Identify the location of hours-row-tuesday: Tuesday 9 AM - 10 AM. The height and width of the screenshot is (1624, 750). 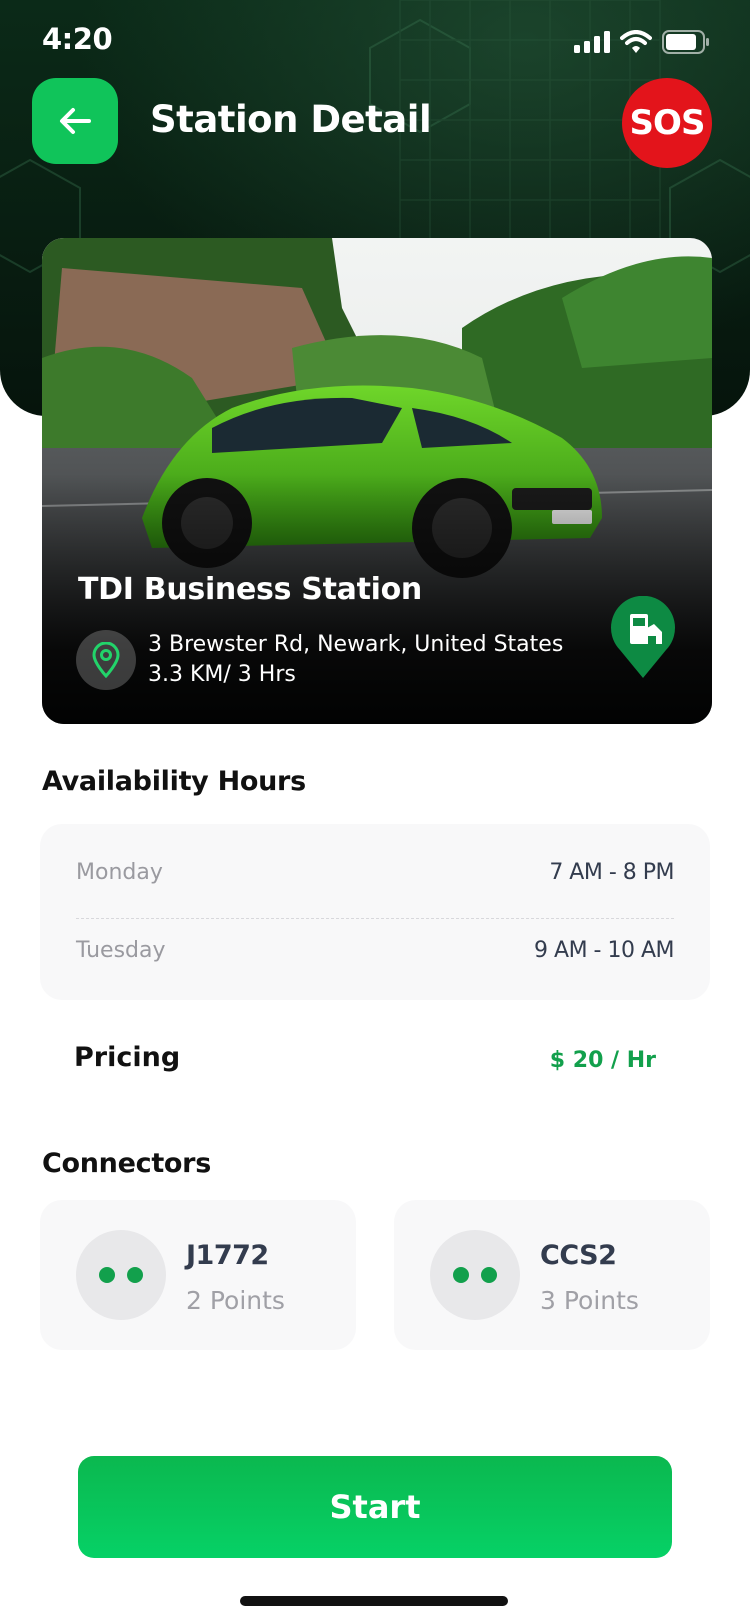
(375, 950).